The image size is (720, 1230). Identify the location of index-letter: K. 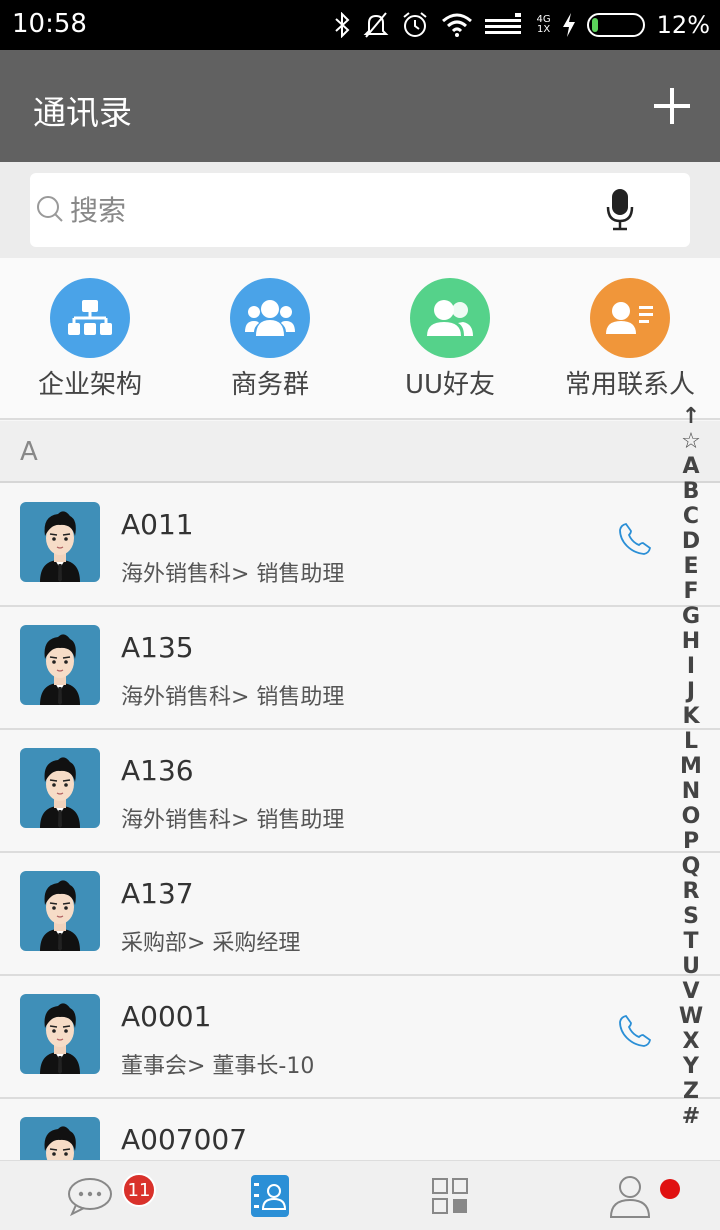
(691, 716).